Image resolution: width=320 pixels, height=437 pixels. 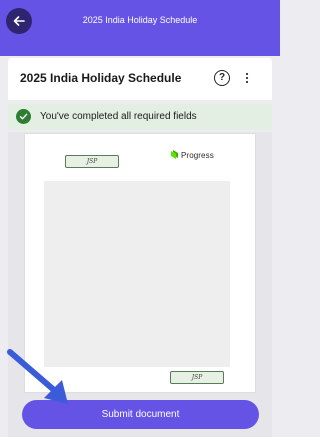 I want to click on progress-logo-text: Progress, so click(x=197, y=155).